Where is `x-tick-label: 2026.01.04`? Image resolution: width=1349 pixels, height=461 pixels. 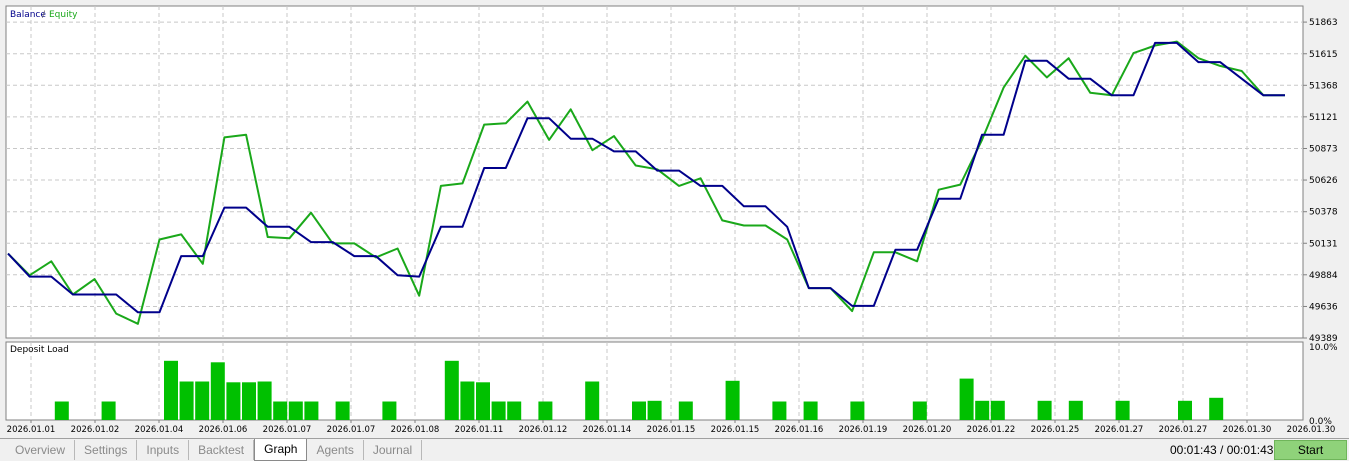
x-tick-label: 2026.01.04 is located at coordinates (159, 430).